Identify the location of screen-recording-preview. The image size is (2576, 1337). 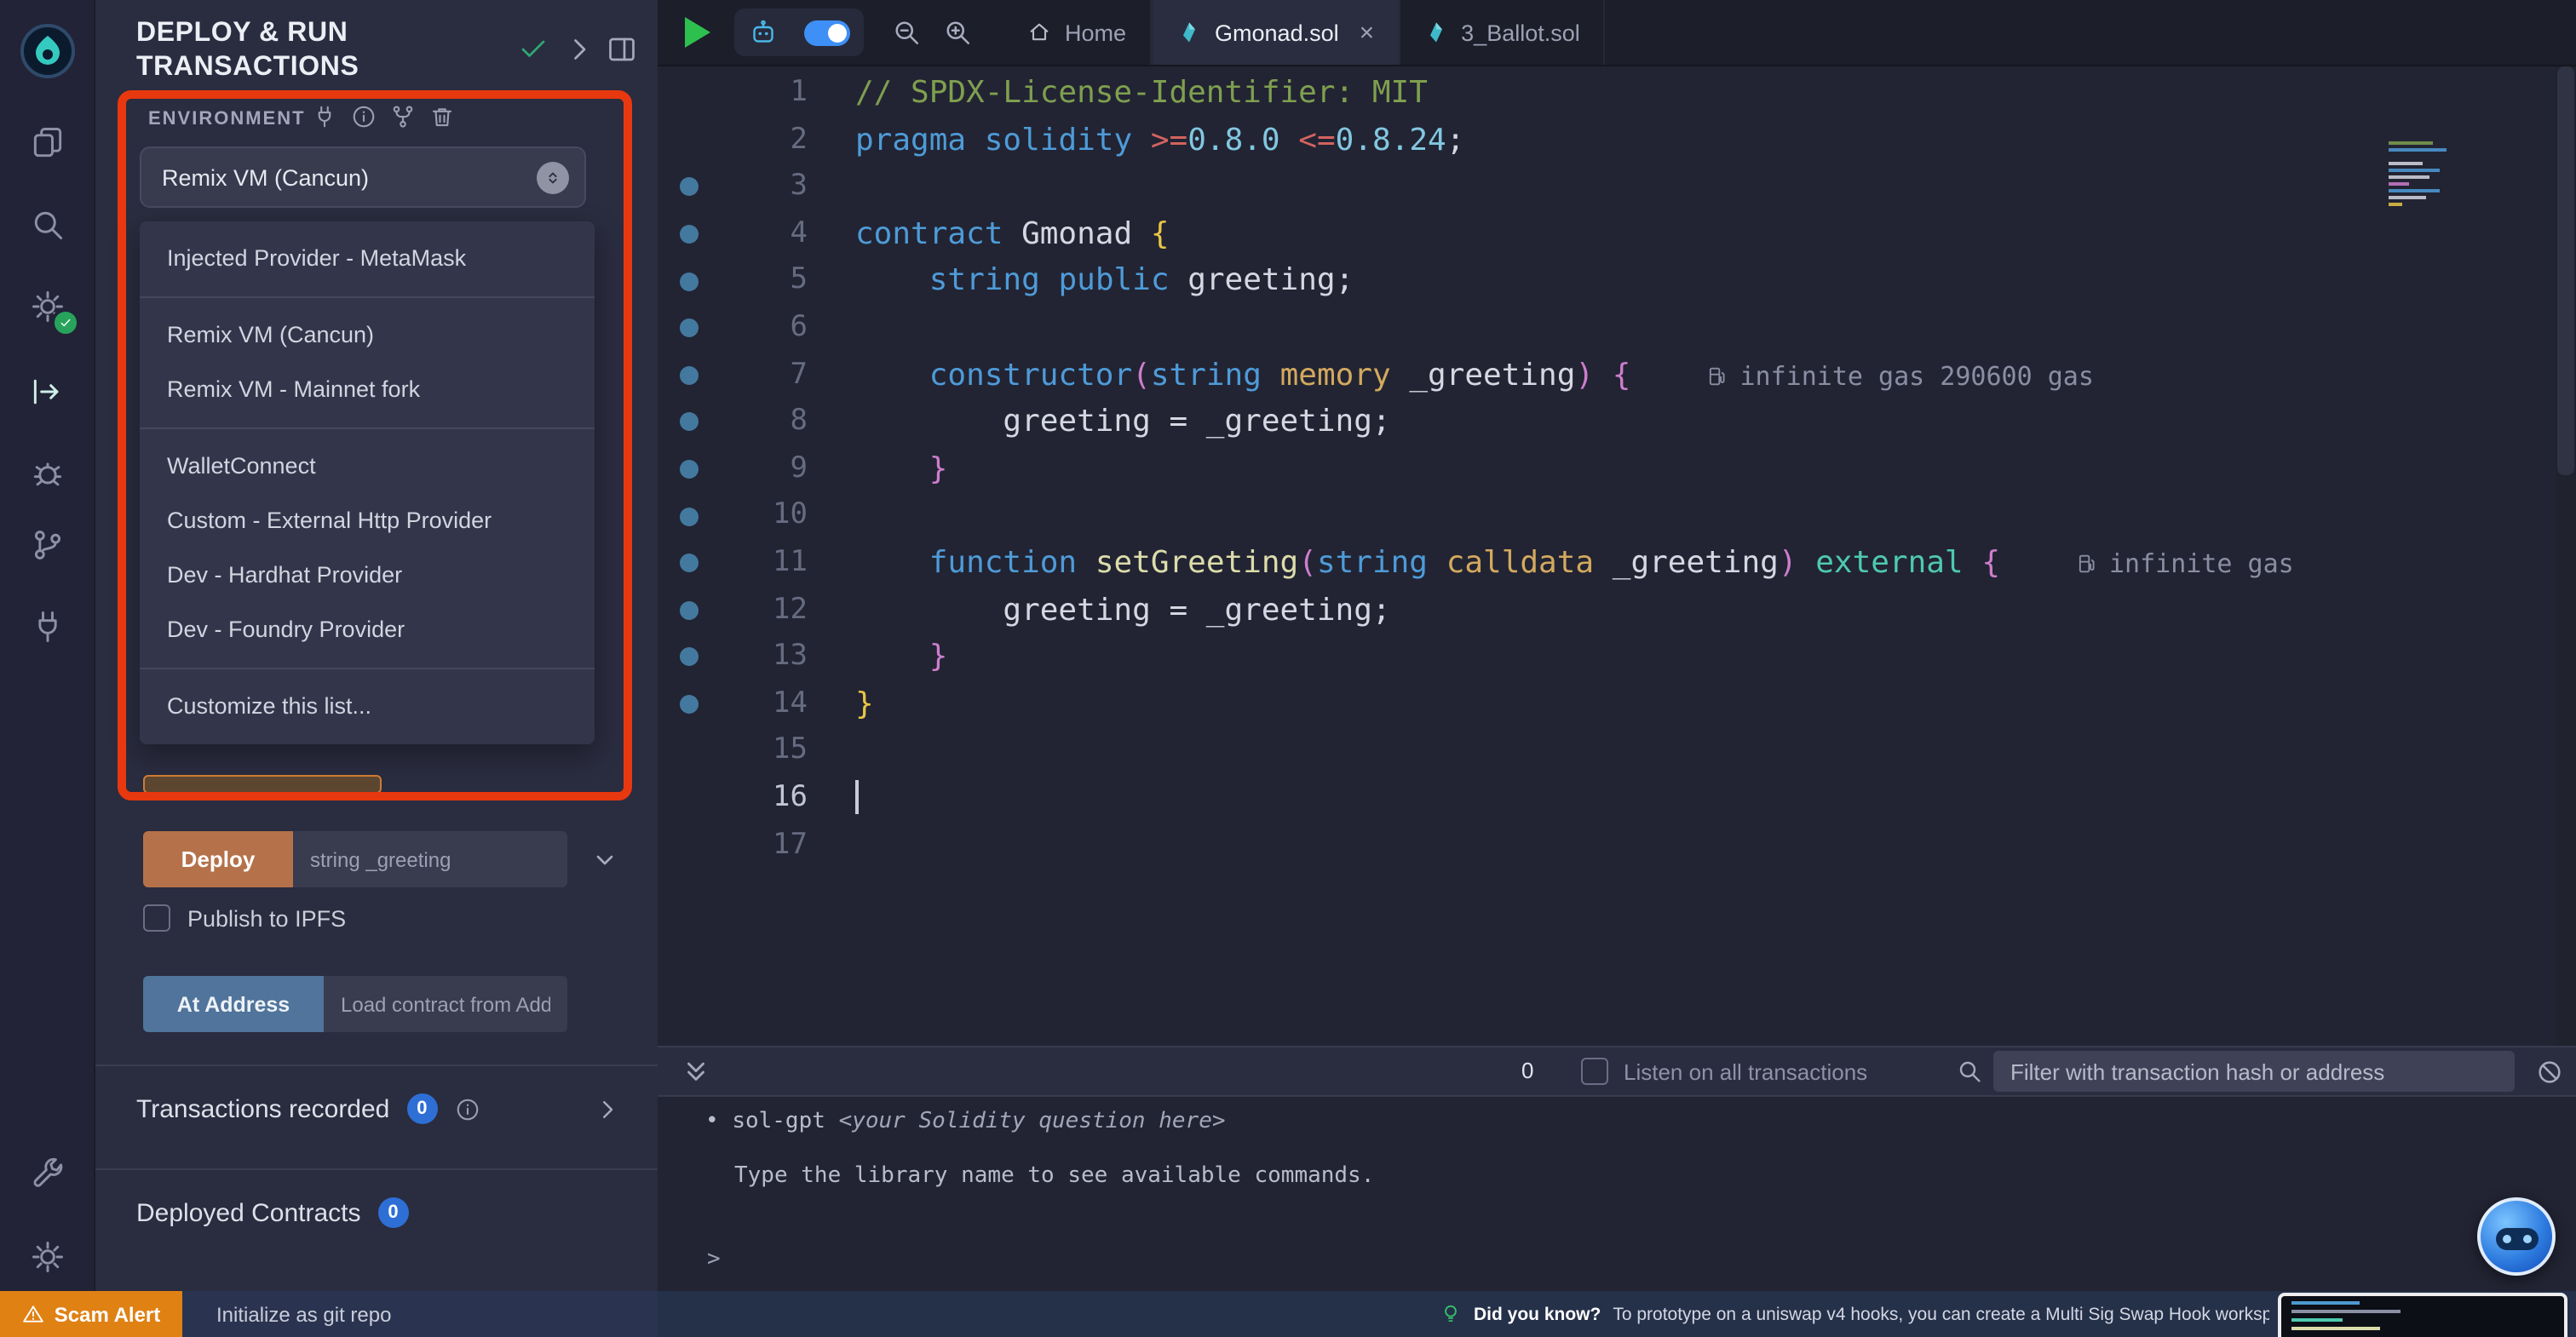
(2422, 1315).